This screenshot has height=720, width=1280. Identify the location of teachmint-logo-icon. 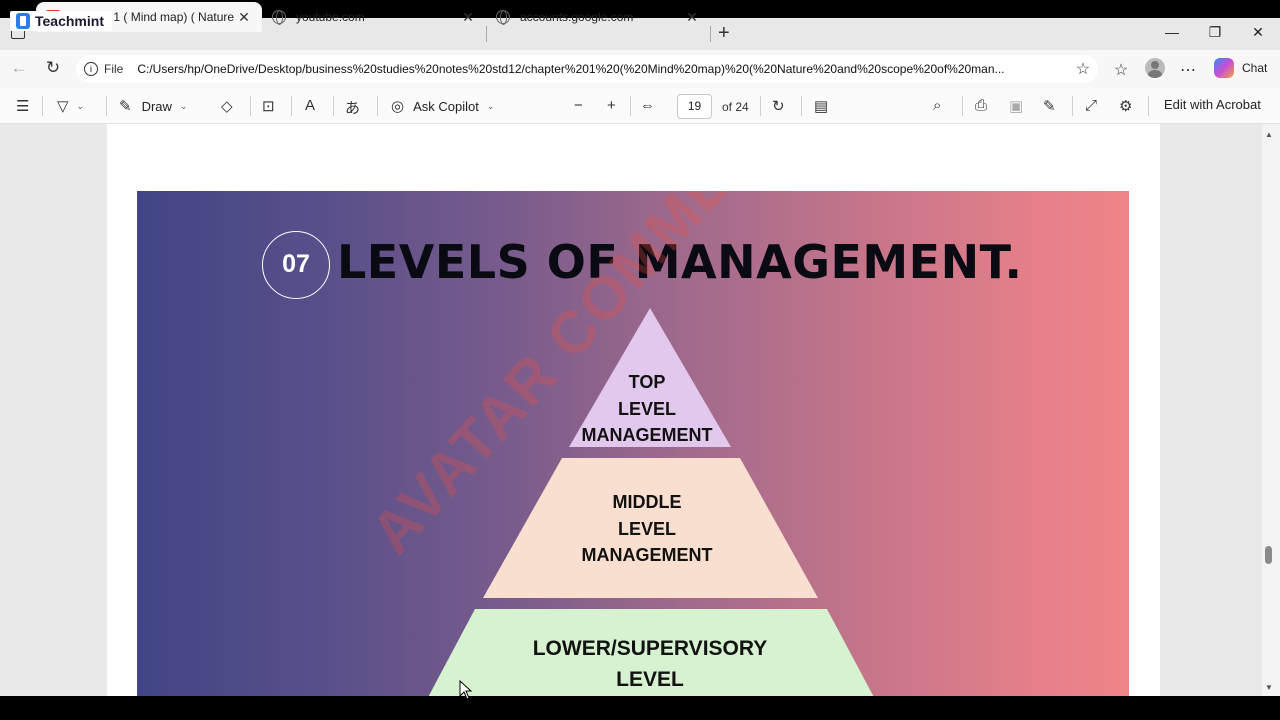
(23, 21).